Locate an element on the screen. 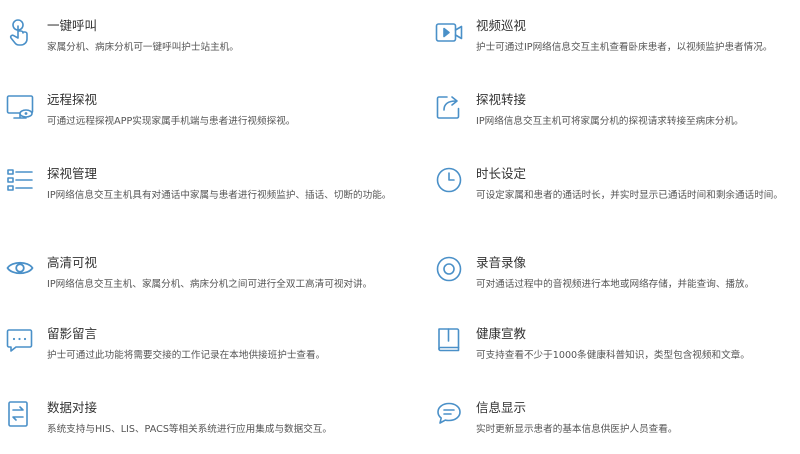 The image size is (800, 454). feature-description: IP网络信息交互主机可将家属分机的探视请求转接至病床分机。 is located at coordinates (610, 121).